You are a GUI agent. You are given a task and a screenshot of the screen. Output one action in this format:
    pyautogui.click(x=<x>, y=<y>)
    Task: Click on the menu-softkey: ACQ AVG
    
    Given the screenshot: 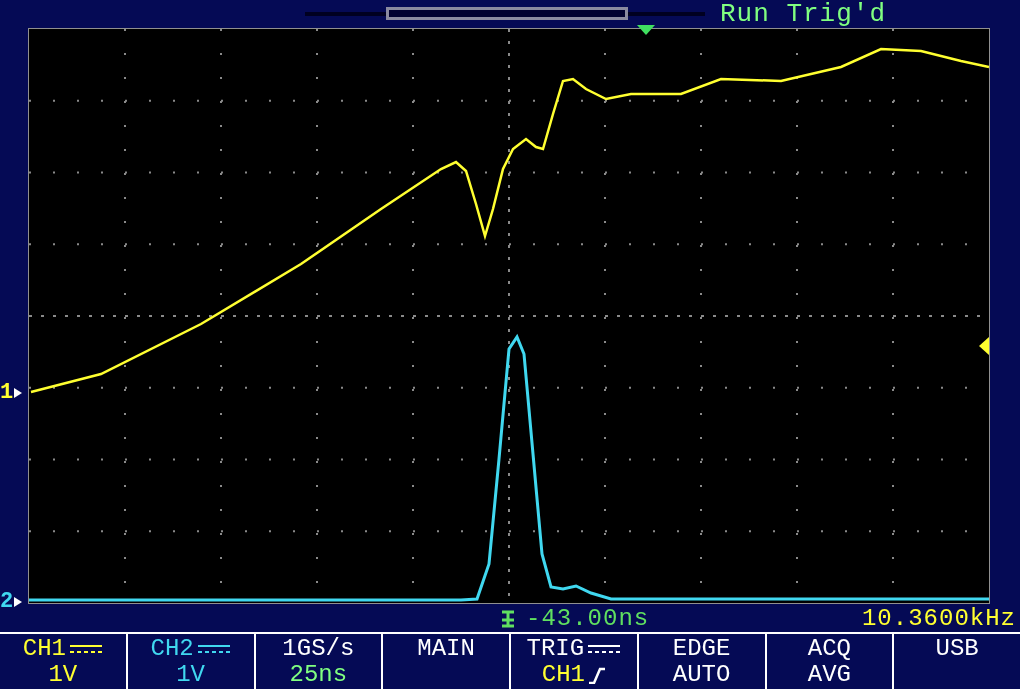 What is the action you would take?
    pyautogui.click(x=830, y=661)
    